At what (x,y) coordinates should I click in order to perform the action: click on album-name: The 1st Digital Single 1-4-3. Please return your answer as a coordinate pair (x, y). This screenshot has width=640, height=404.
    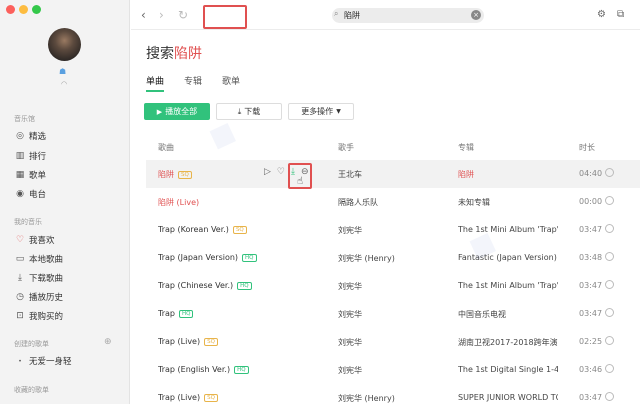
    Looking at the image, I should click on (508, 369).